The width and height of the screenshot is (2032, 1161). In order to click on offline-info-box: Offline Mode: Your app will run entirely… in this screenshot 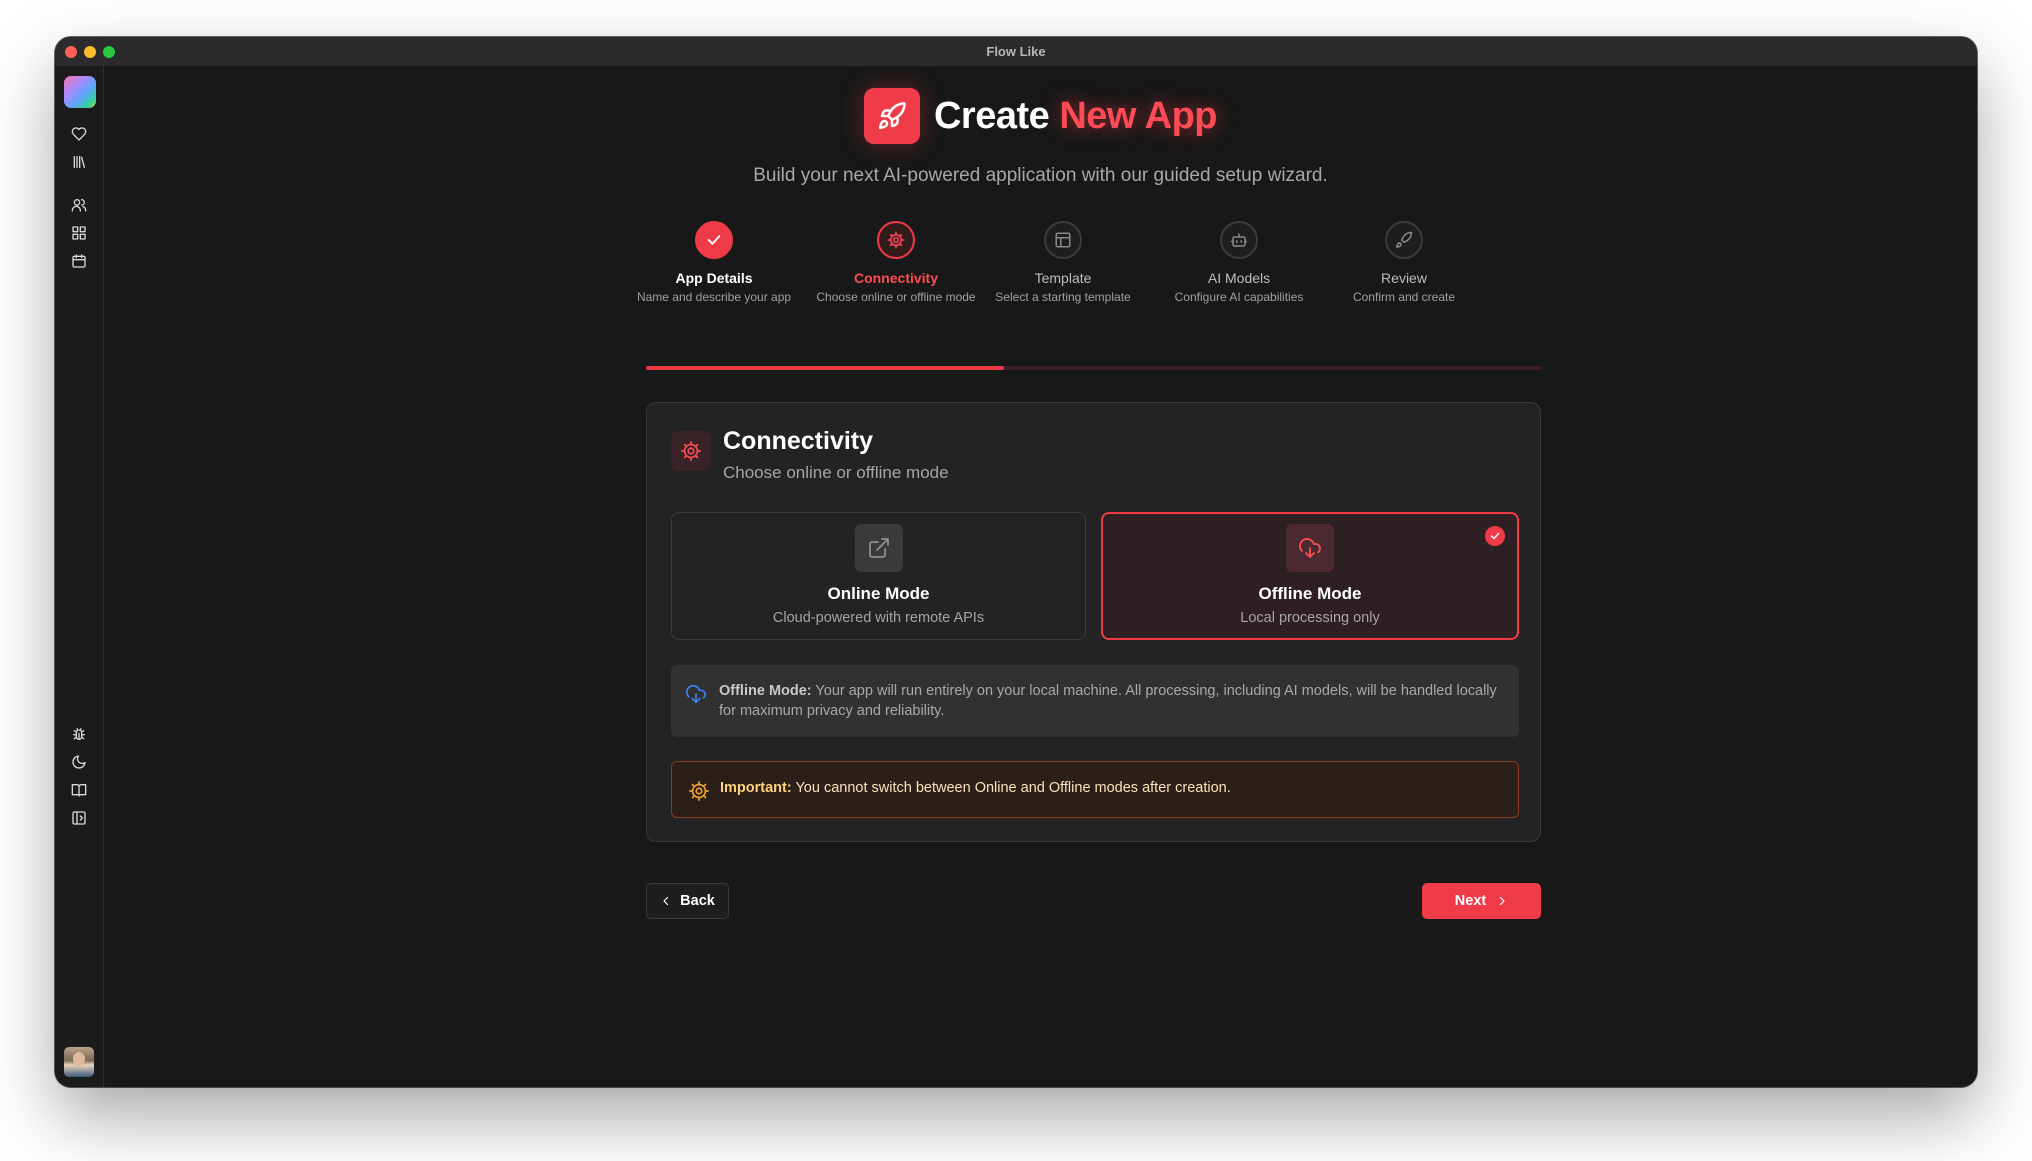, I will do `click(1095, 701)`.